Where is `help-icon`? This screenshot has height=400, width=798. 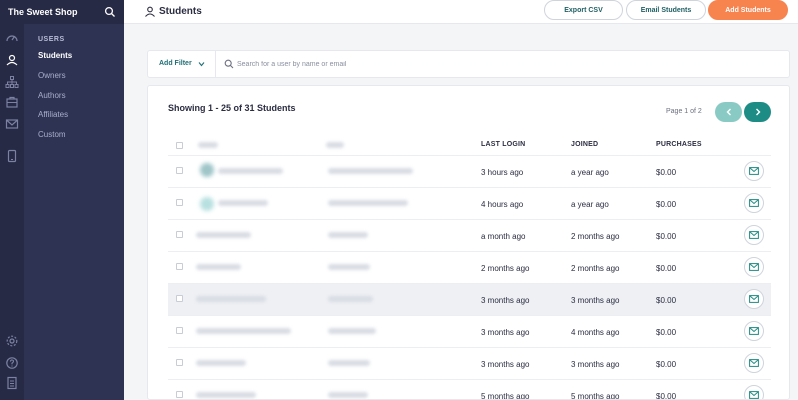
help-icon is located at coordinates (12, 363).